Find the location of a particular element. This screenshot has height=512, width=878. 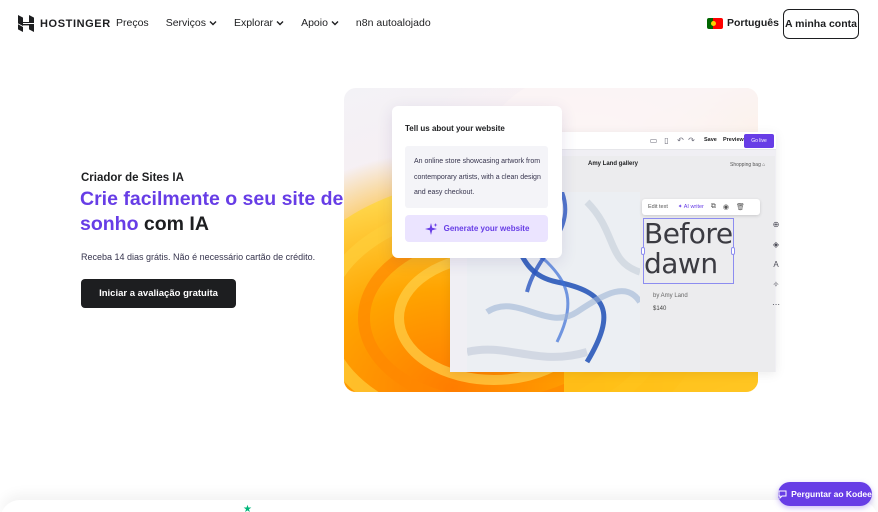

nav-item-label: Serviços is located at coordinates (185, 23).